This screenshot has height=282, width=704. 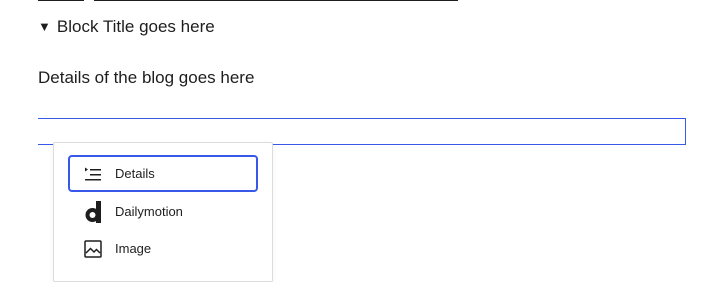 I want to click on disclosure-triangle-icon: ▼, so click(x=44, y=26).